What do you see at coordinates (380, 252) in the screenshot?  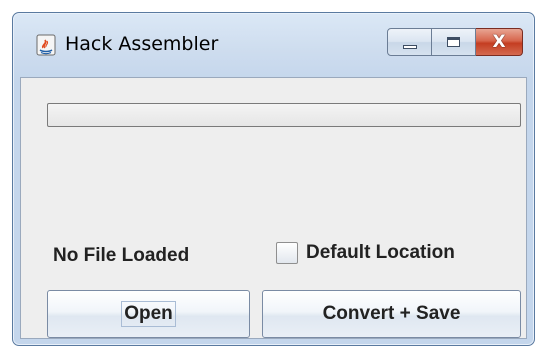 I see `default-location-label: Default Location` at bounding box center [380, 252].